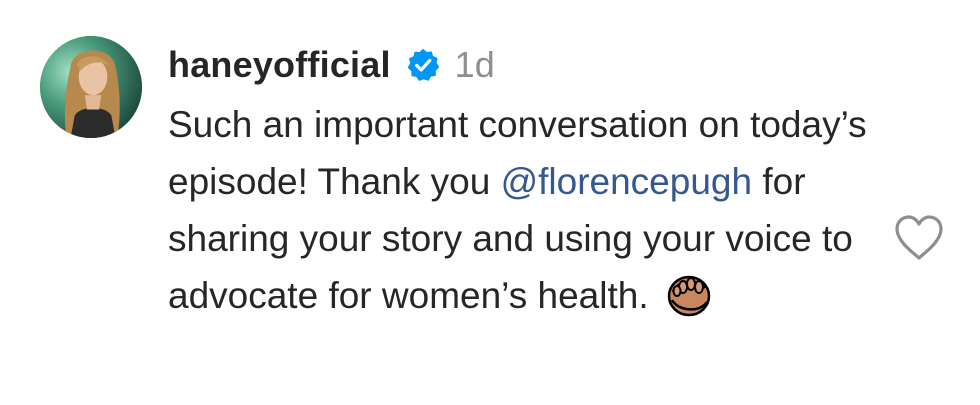 This screenshot has width=980, height=405. Describe the element at coordinates (518, 65) in the screenshot. I see `comment-header: haneyofficial 1d` at that location.